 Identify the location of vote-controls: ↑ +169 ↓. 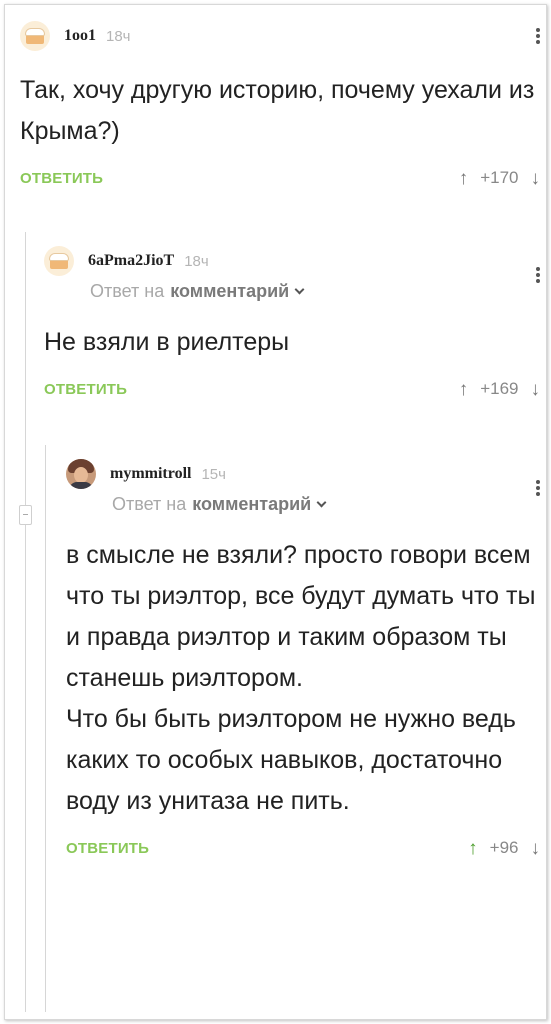
(499, 389).